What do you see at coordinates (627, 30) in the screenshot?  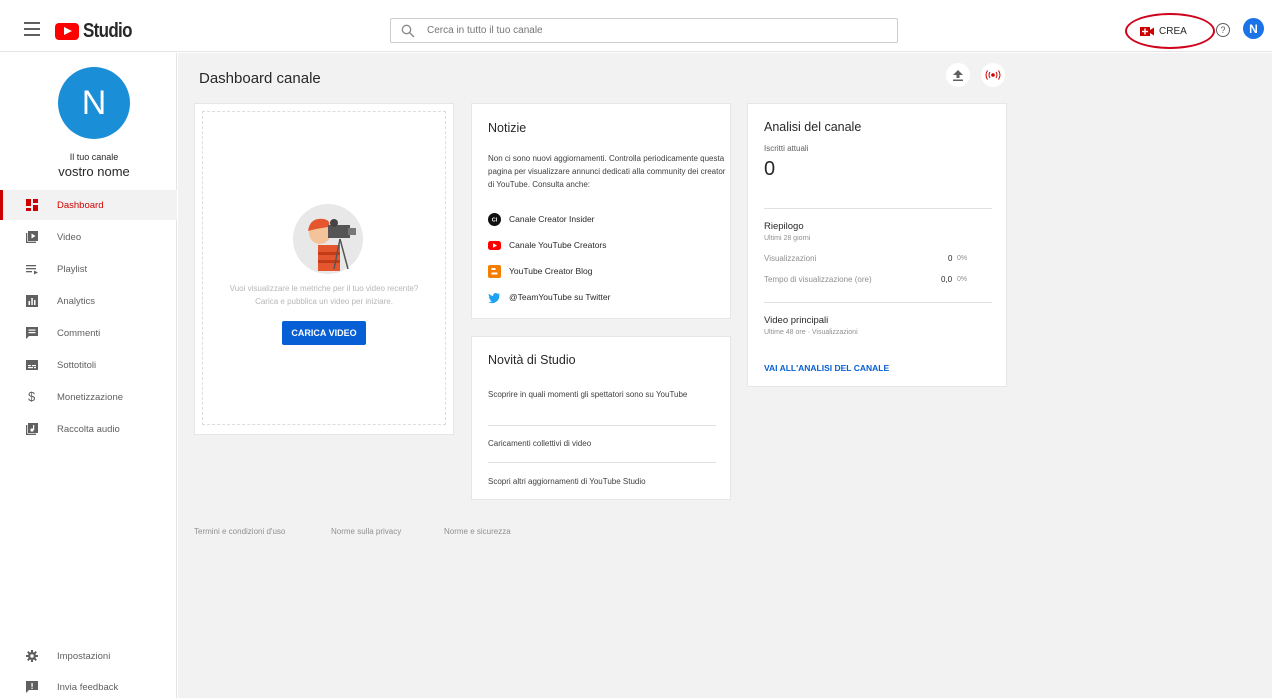 I see `search-input` at bounding box center [627, 30].